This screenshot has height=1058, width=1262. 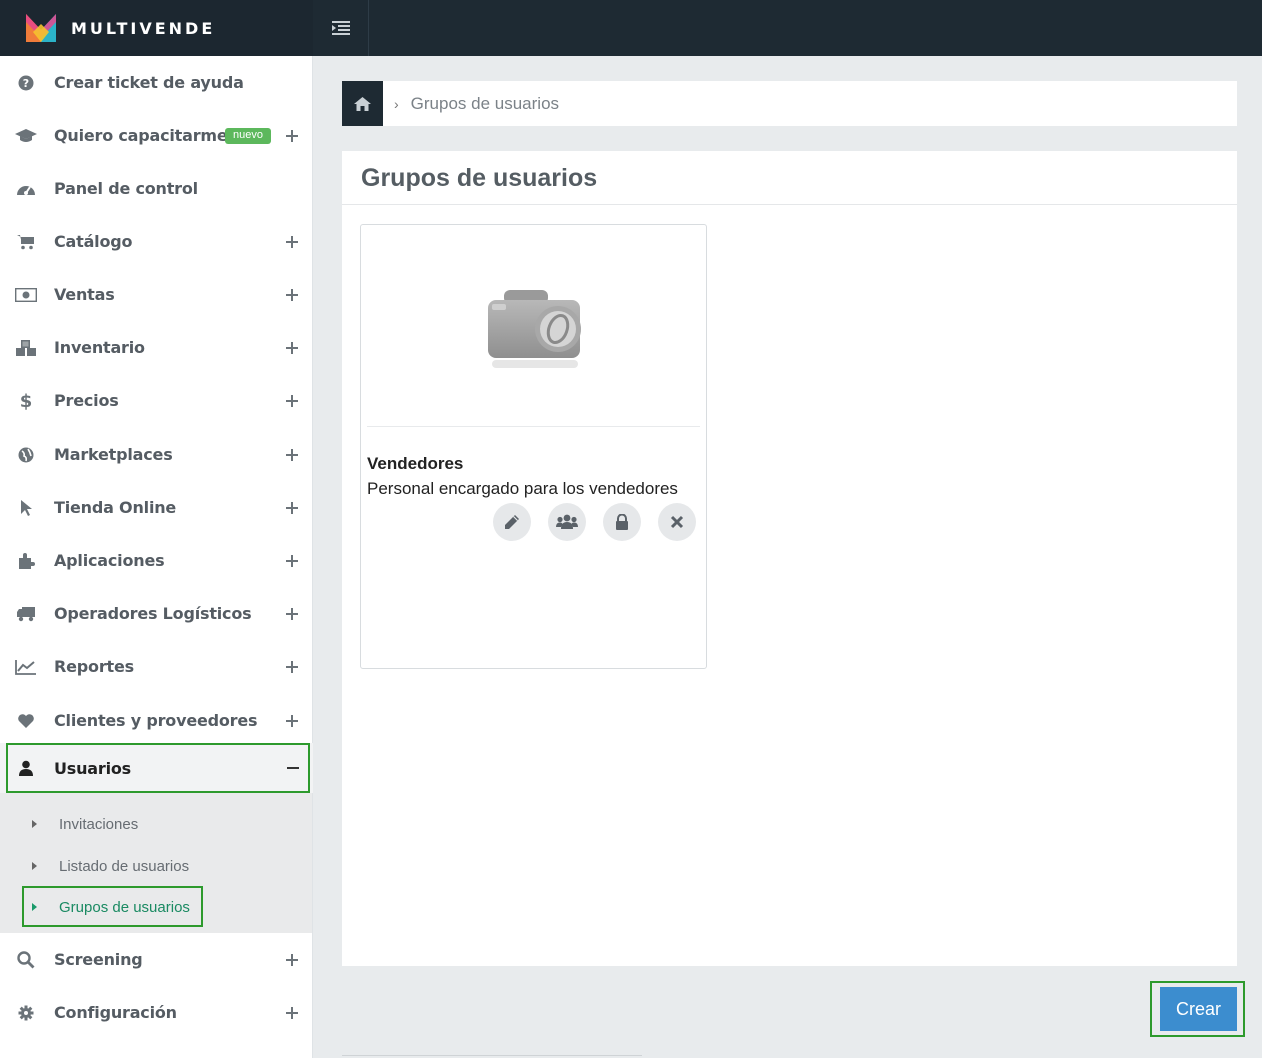 I want to click on sidebar-item-catalogo: Catálogo, so click(x=156, y=241).